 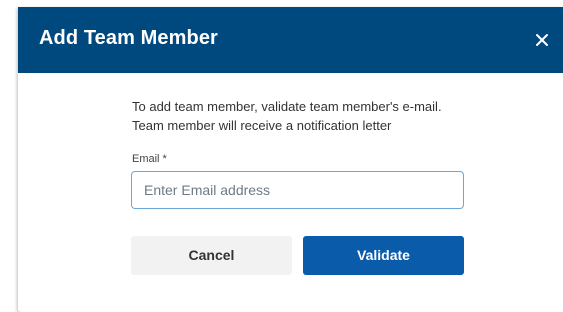 I want to click on close-button, so click(x=542, y=40).